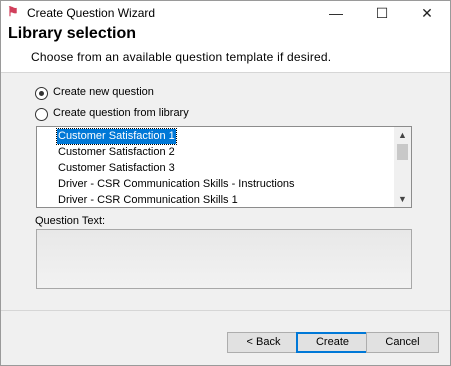  I want to click on maximize-button: ☐, so click(382, 13).